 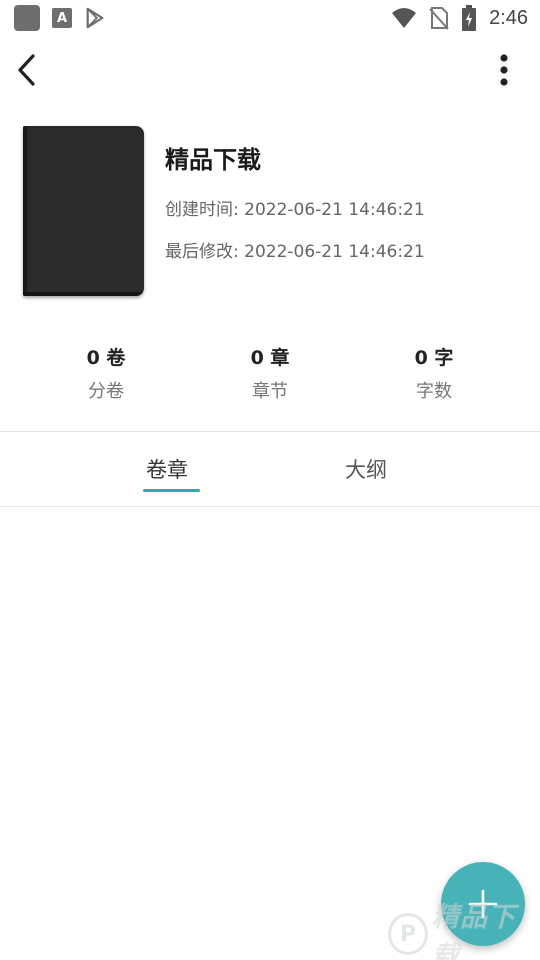 What do you see at coordinates (106, 391) in the screenshot?
I see `stat-volumes-label: 分卷` at bounding box center [106, 391].